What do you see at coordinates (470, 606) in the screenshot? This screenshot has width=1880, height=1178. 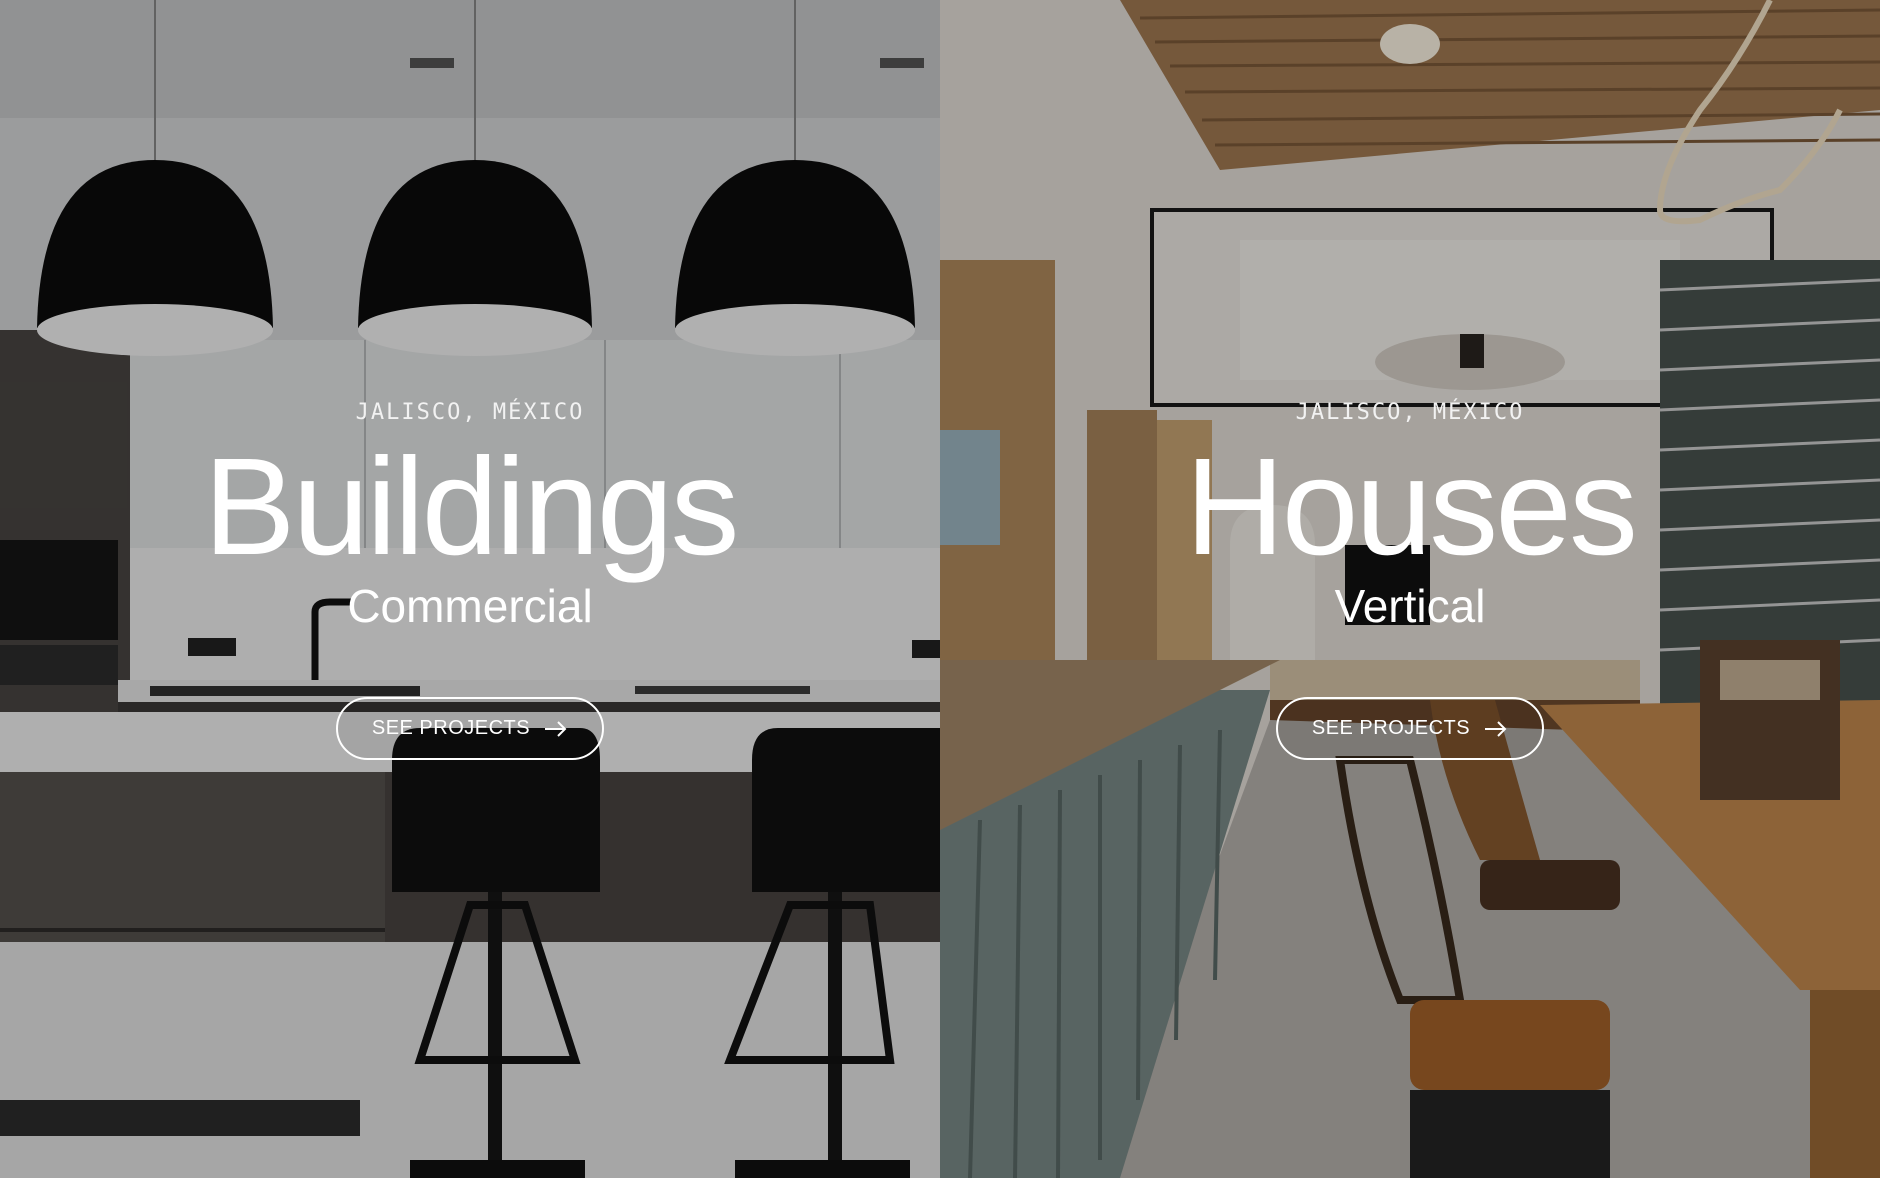 I see `category-subtitle: Commercial` at bounding box center [470, 606].